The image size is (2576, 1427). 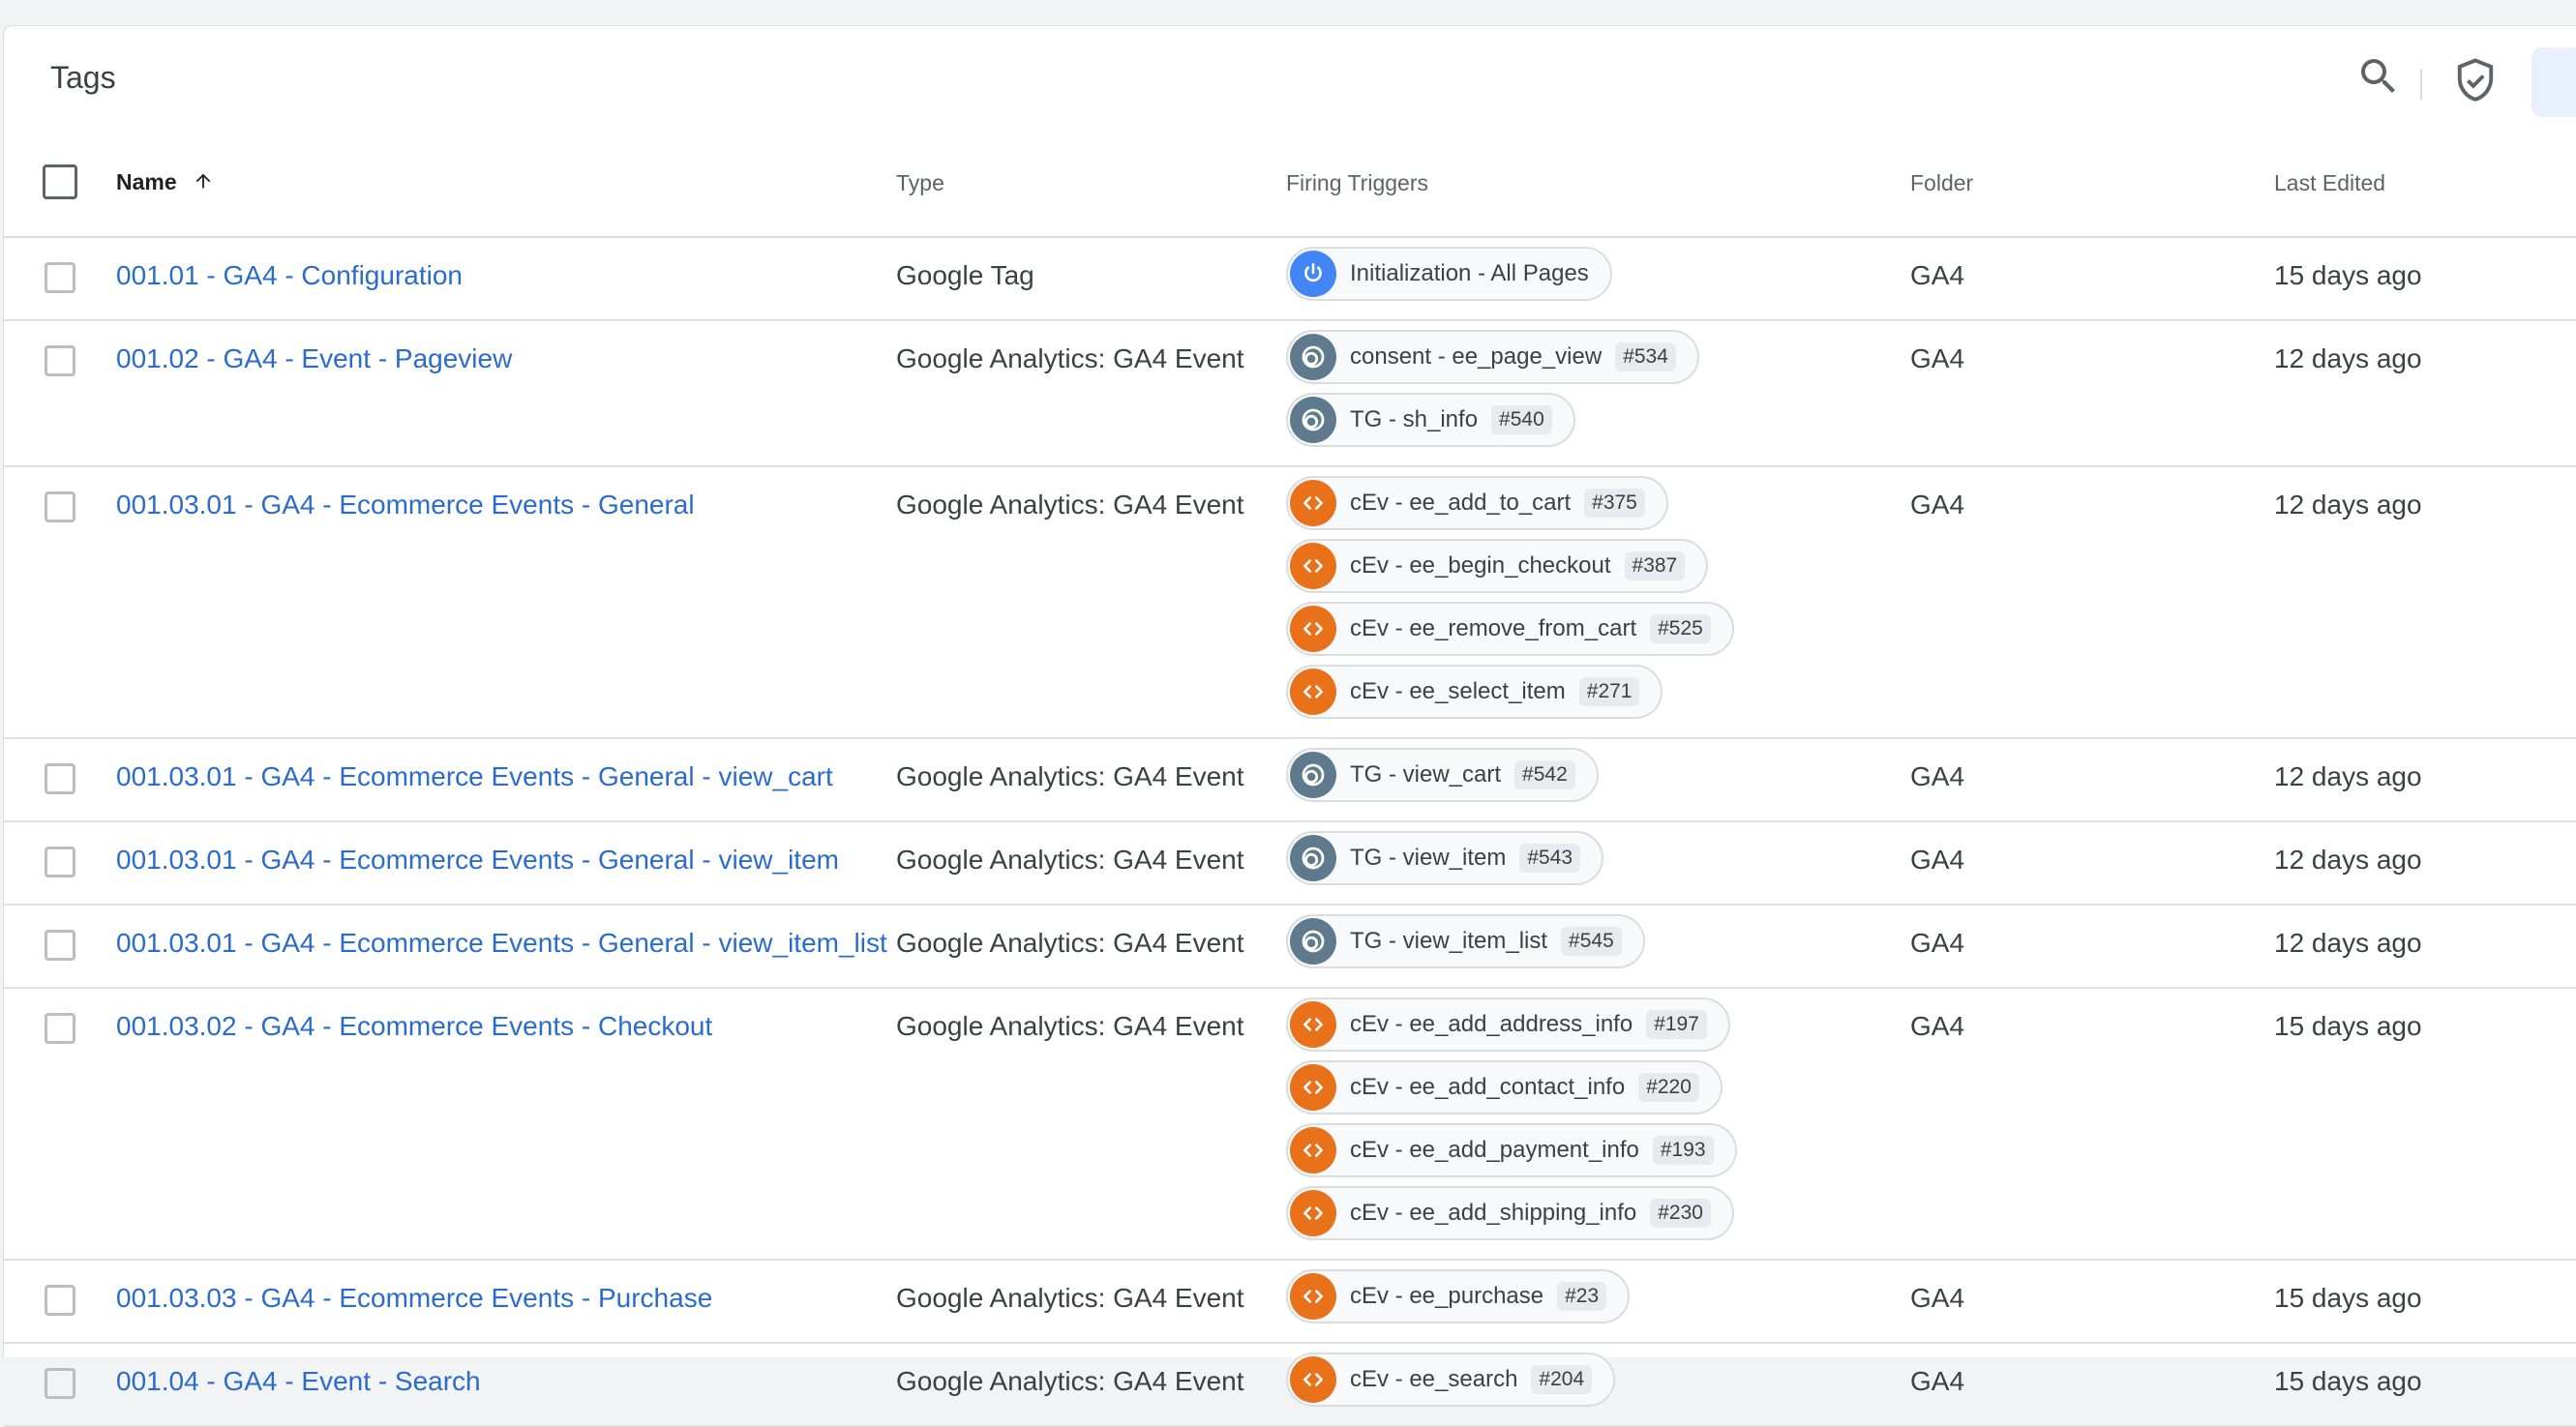 I want to click on trigger-chip: cEv - ee_add_to_cart #375, so click(x=1477, y=503).